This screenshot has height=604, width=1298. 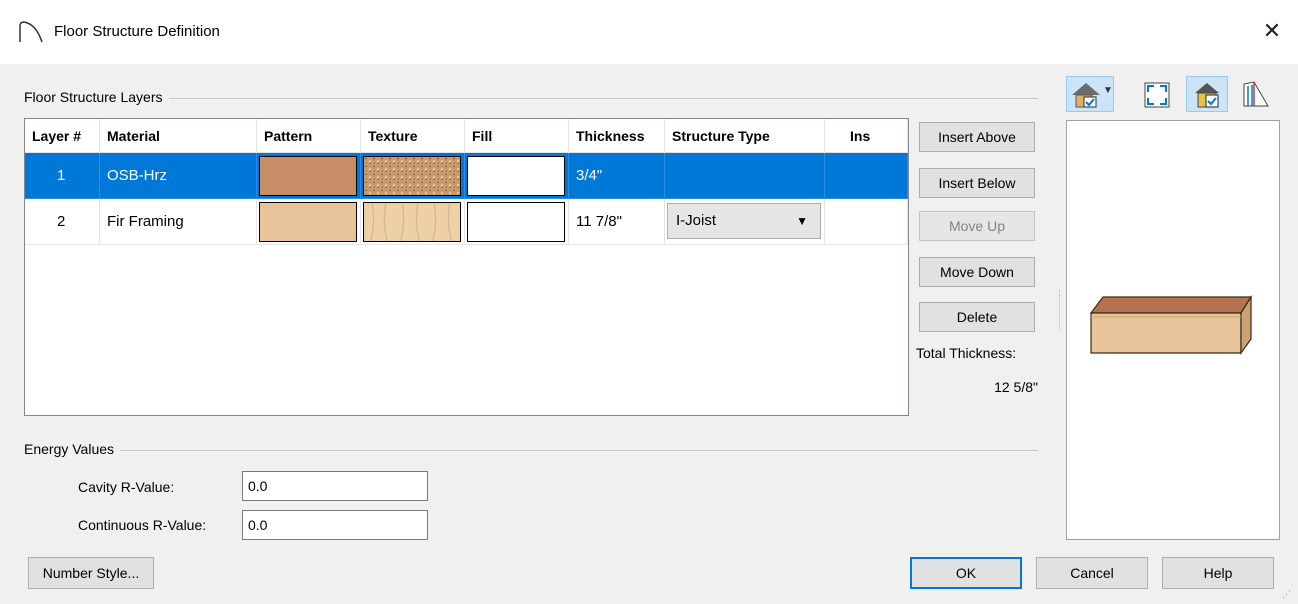 I want to click on wood-texture-swatch, so click(x=412, y=222).